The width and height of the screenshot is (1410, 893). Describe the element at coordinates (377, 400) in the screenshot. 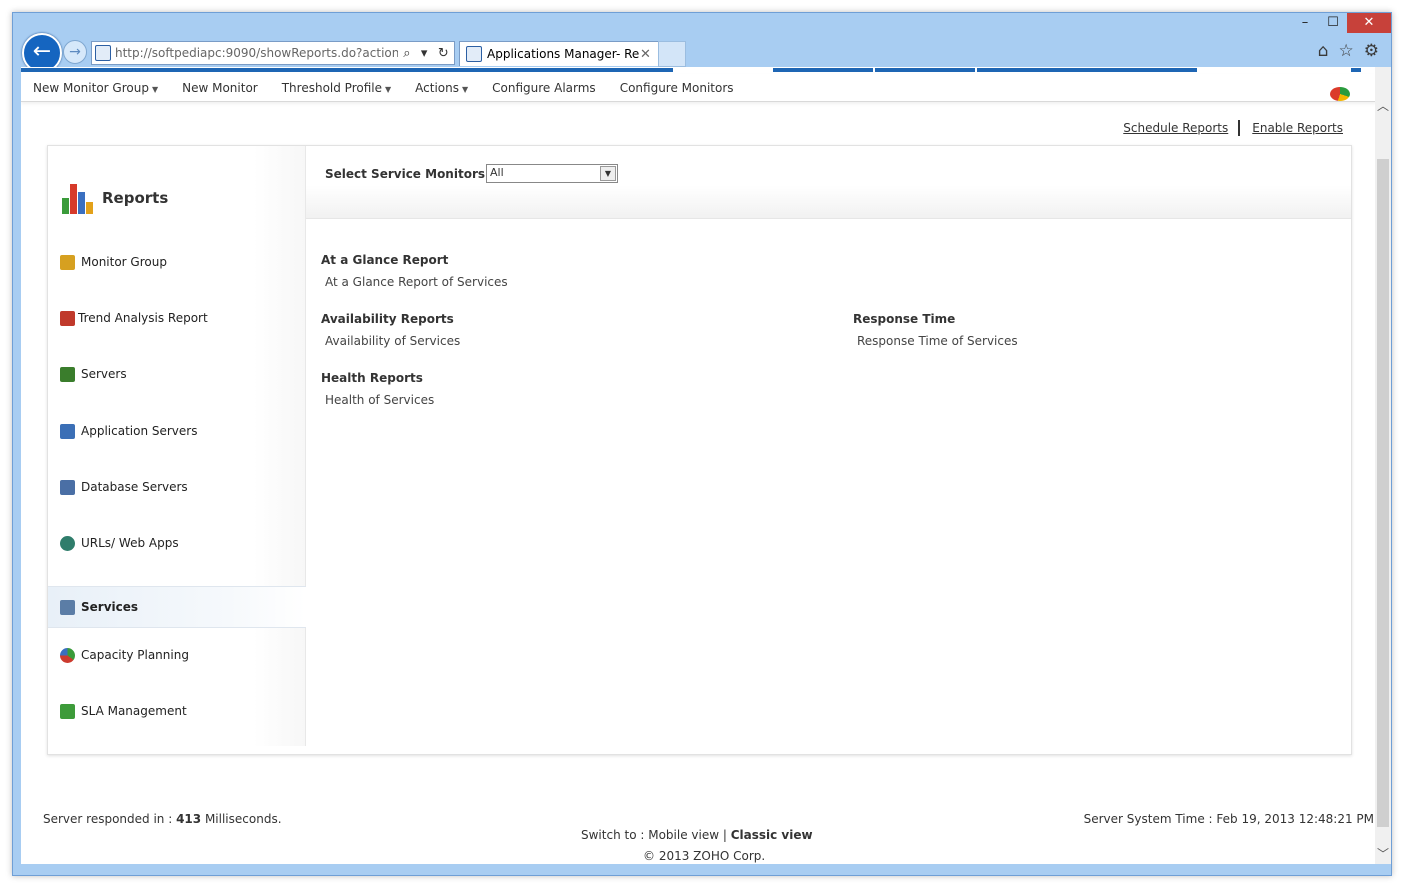

I see `report-link: Health of Services` at that location.